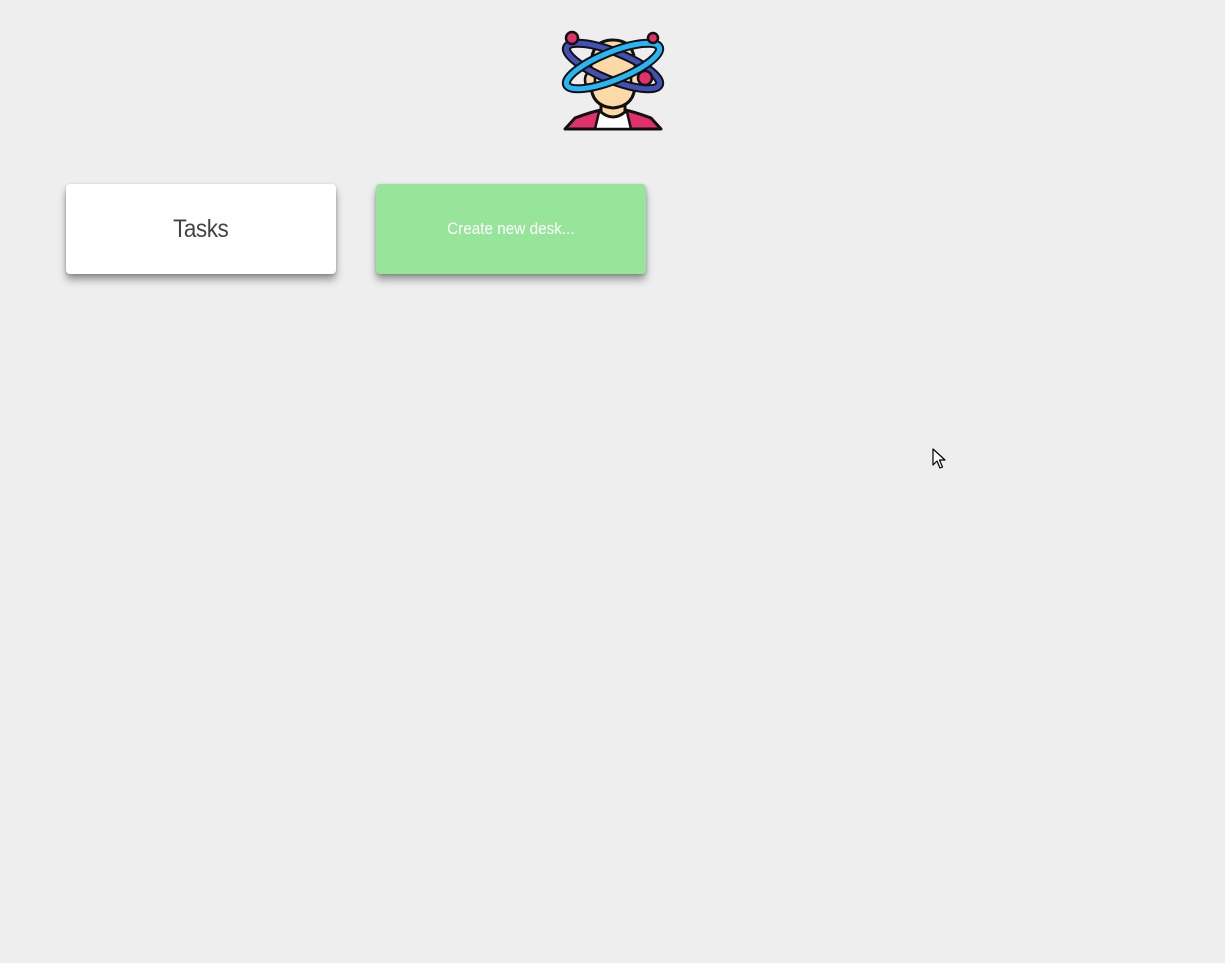  Describe the element at coordinates (939, 459) in the screenshot. I see `mouse-pointer-icon` at that location.